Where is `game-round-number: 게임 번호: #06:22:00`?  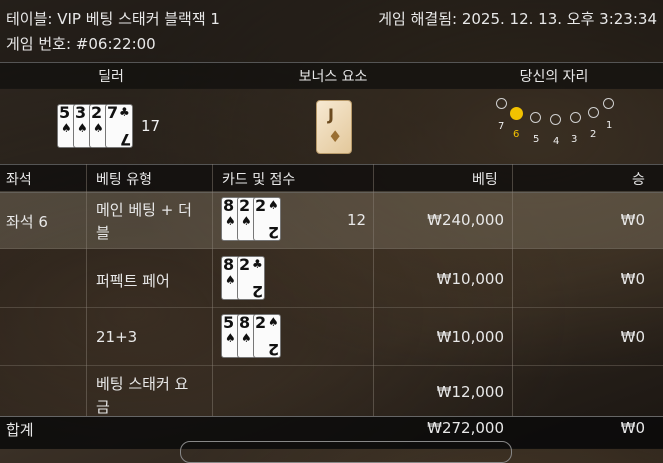
game-round-number: 게임 번호: #06:22:00 is located at coordinates (81, 44).